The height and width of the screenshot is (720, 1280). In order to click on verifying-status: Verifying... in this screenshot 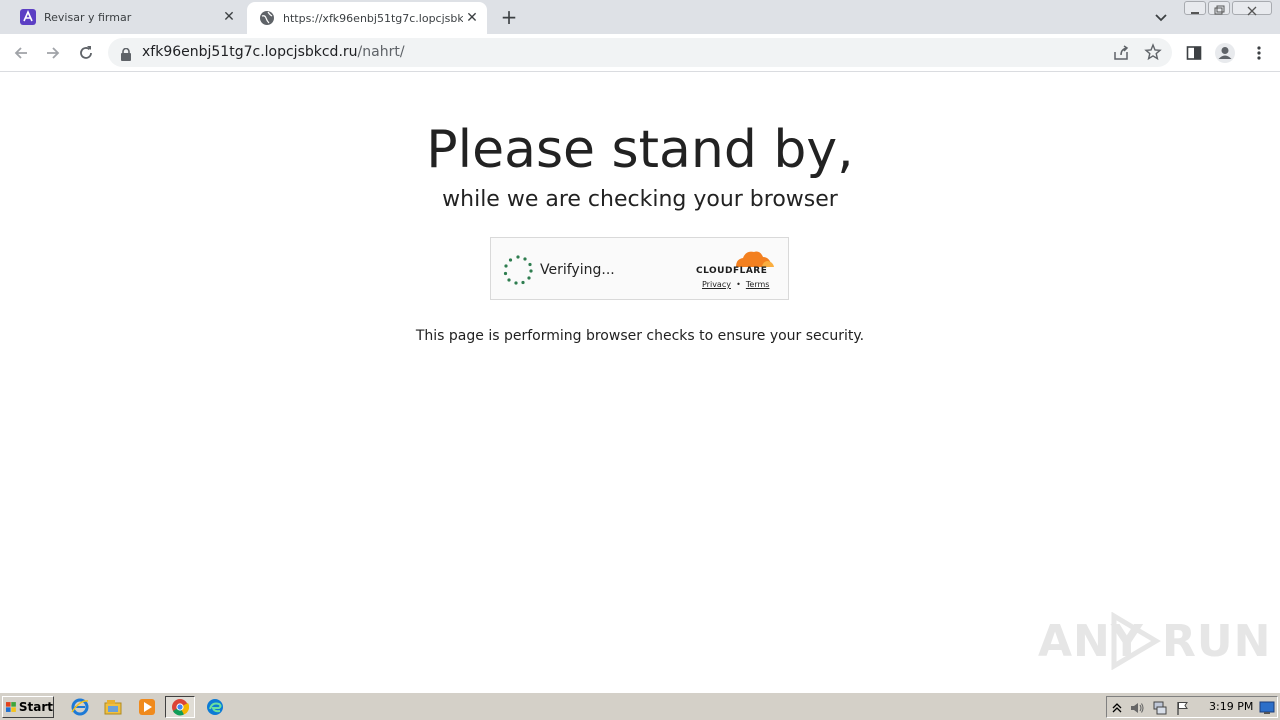, I will do `click(577, 270)`.